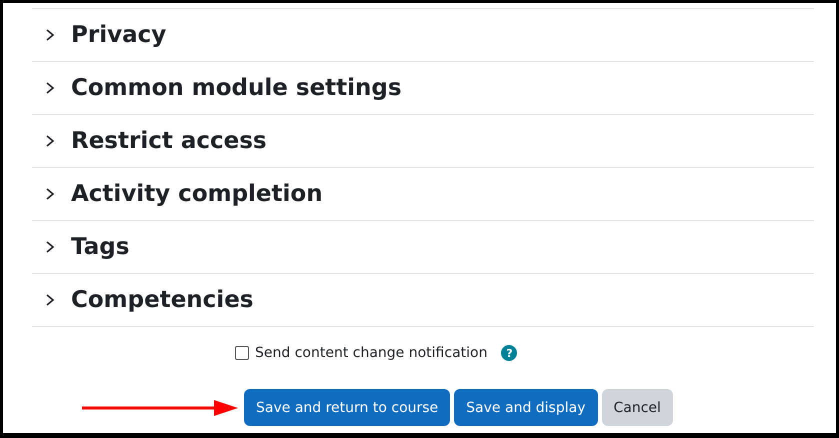 This screenshot has width=839, height=438. I want to click on help-icon: ?, so click(509, 353).